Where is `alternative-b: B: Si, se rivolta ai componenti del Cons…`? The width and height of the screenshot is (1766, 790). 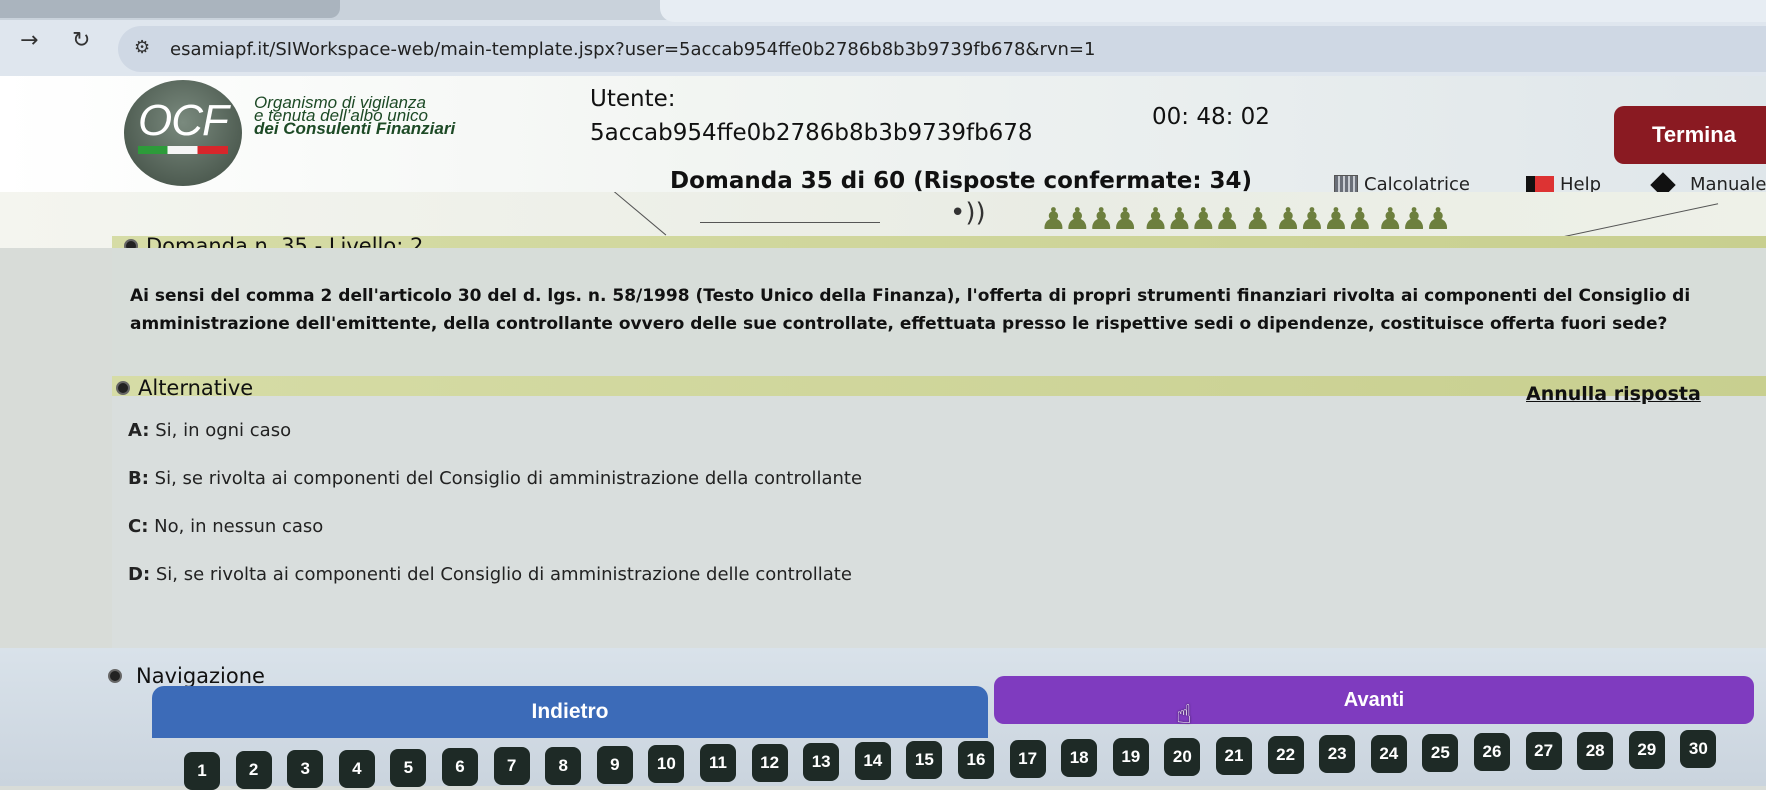
alternative-b: B: Si, se rivolta ai componenti del Cons… is located at coordinates (495, 478).